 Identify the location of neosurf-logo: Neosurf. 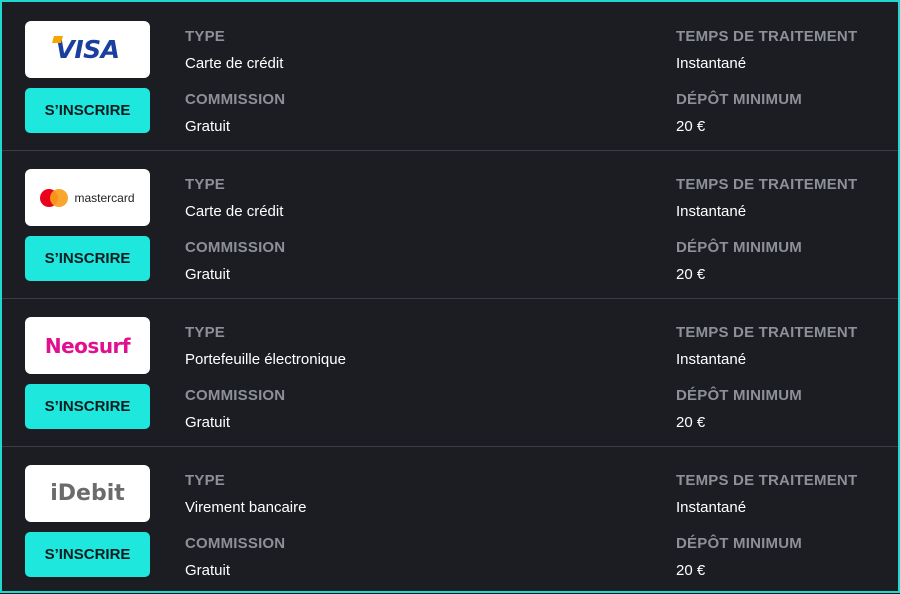
(87, 345).